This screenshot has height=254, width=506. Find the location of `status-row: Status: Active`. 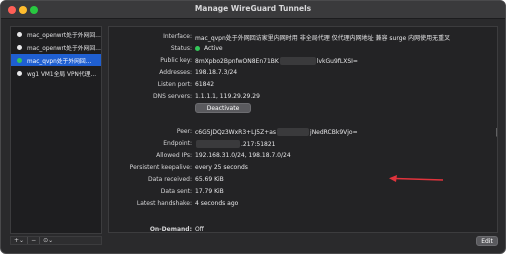

status-row: Status: Active is located at coordinates (303, 50).